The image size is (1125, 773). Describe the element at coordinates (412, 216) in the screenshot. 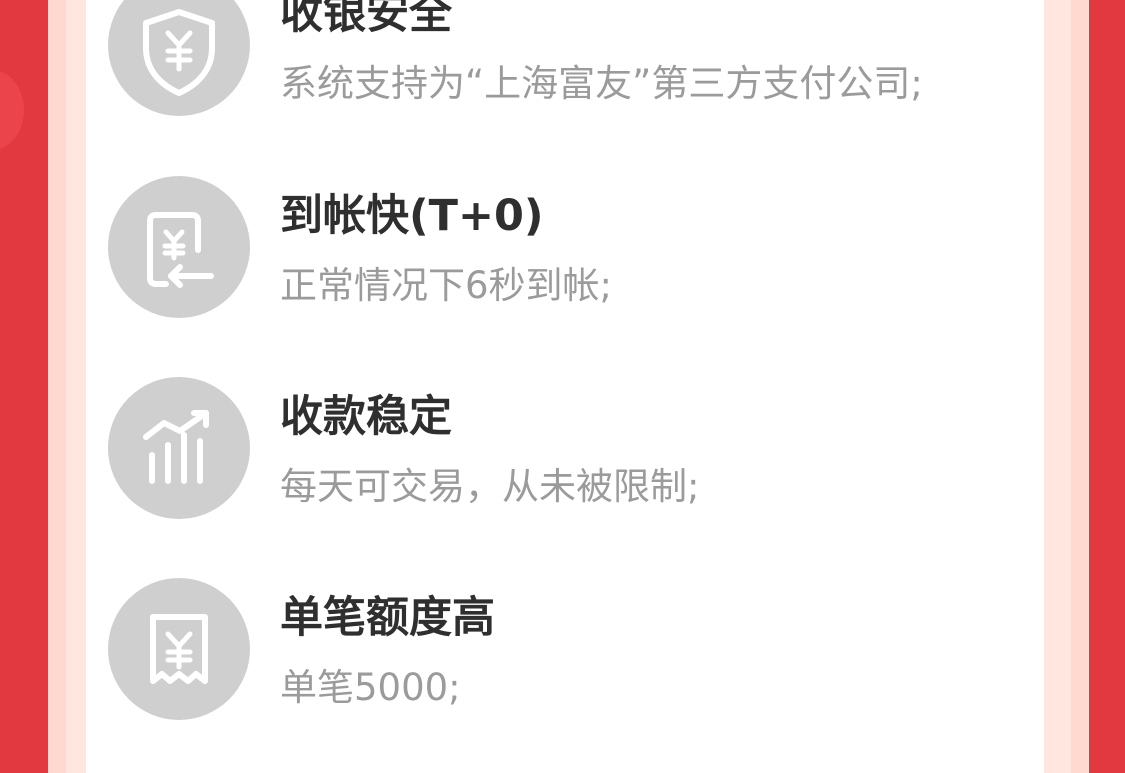

I see `feature-title: 到帐快(T+0)` at that location.